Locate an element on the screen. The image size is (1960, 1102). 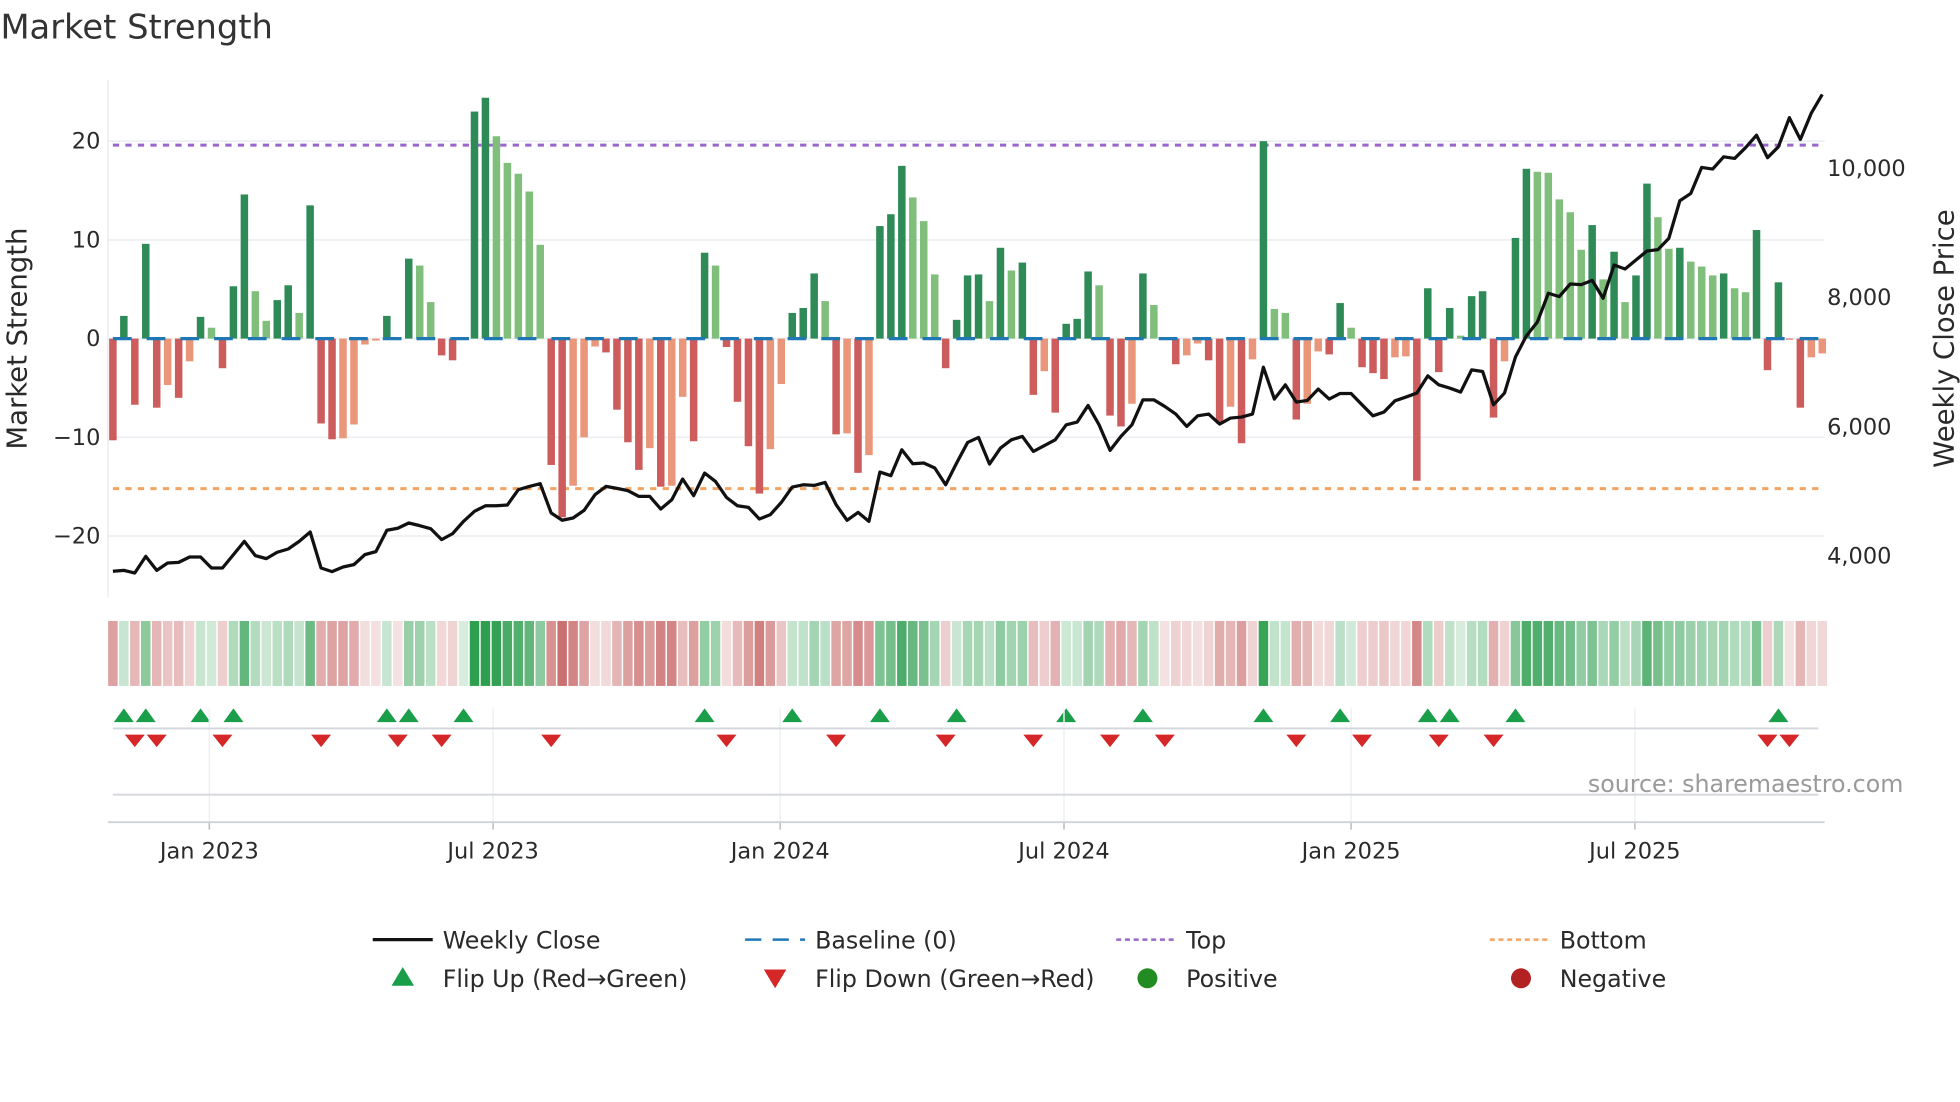
y-tick-label: 0 is located at coordinates (93, 339).